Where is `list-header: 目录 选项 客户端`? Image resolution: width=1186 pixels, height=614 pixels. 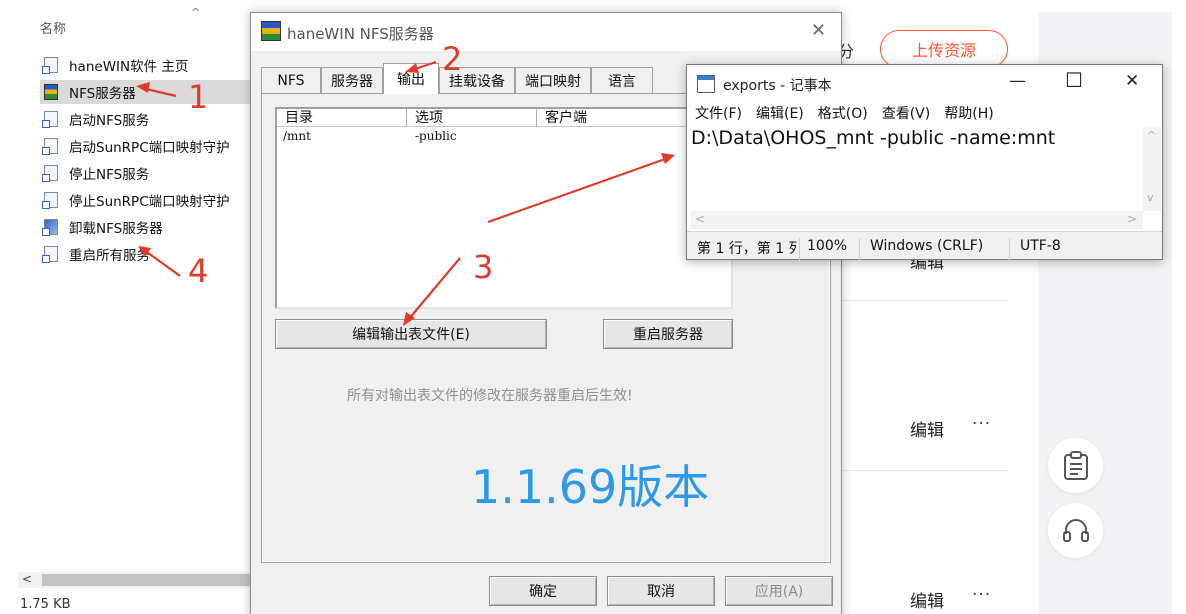 list-header: 目录 选项 客户端 is located at coordinates (504, 118).